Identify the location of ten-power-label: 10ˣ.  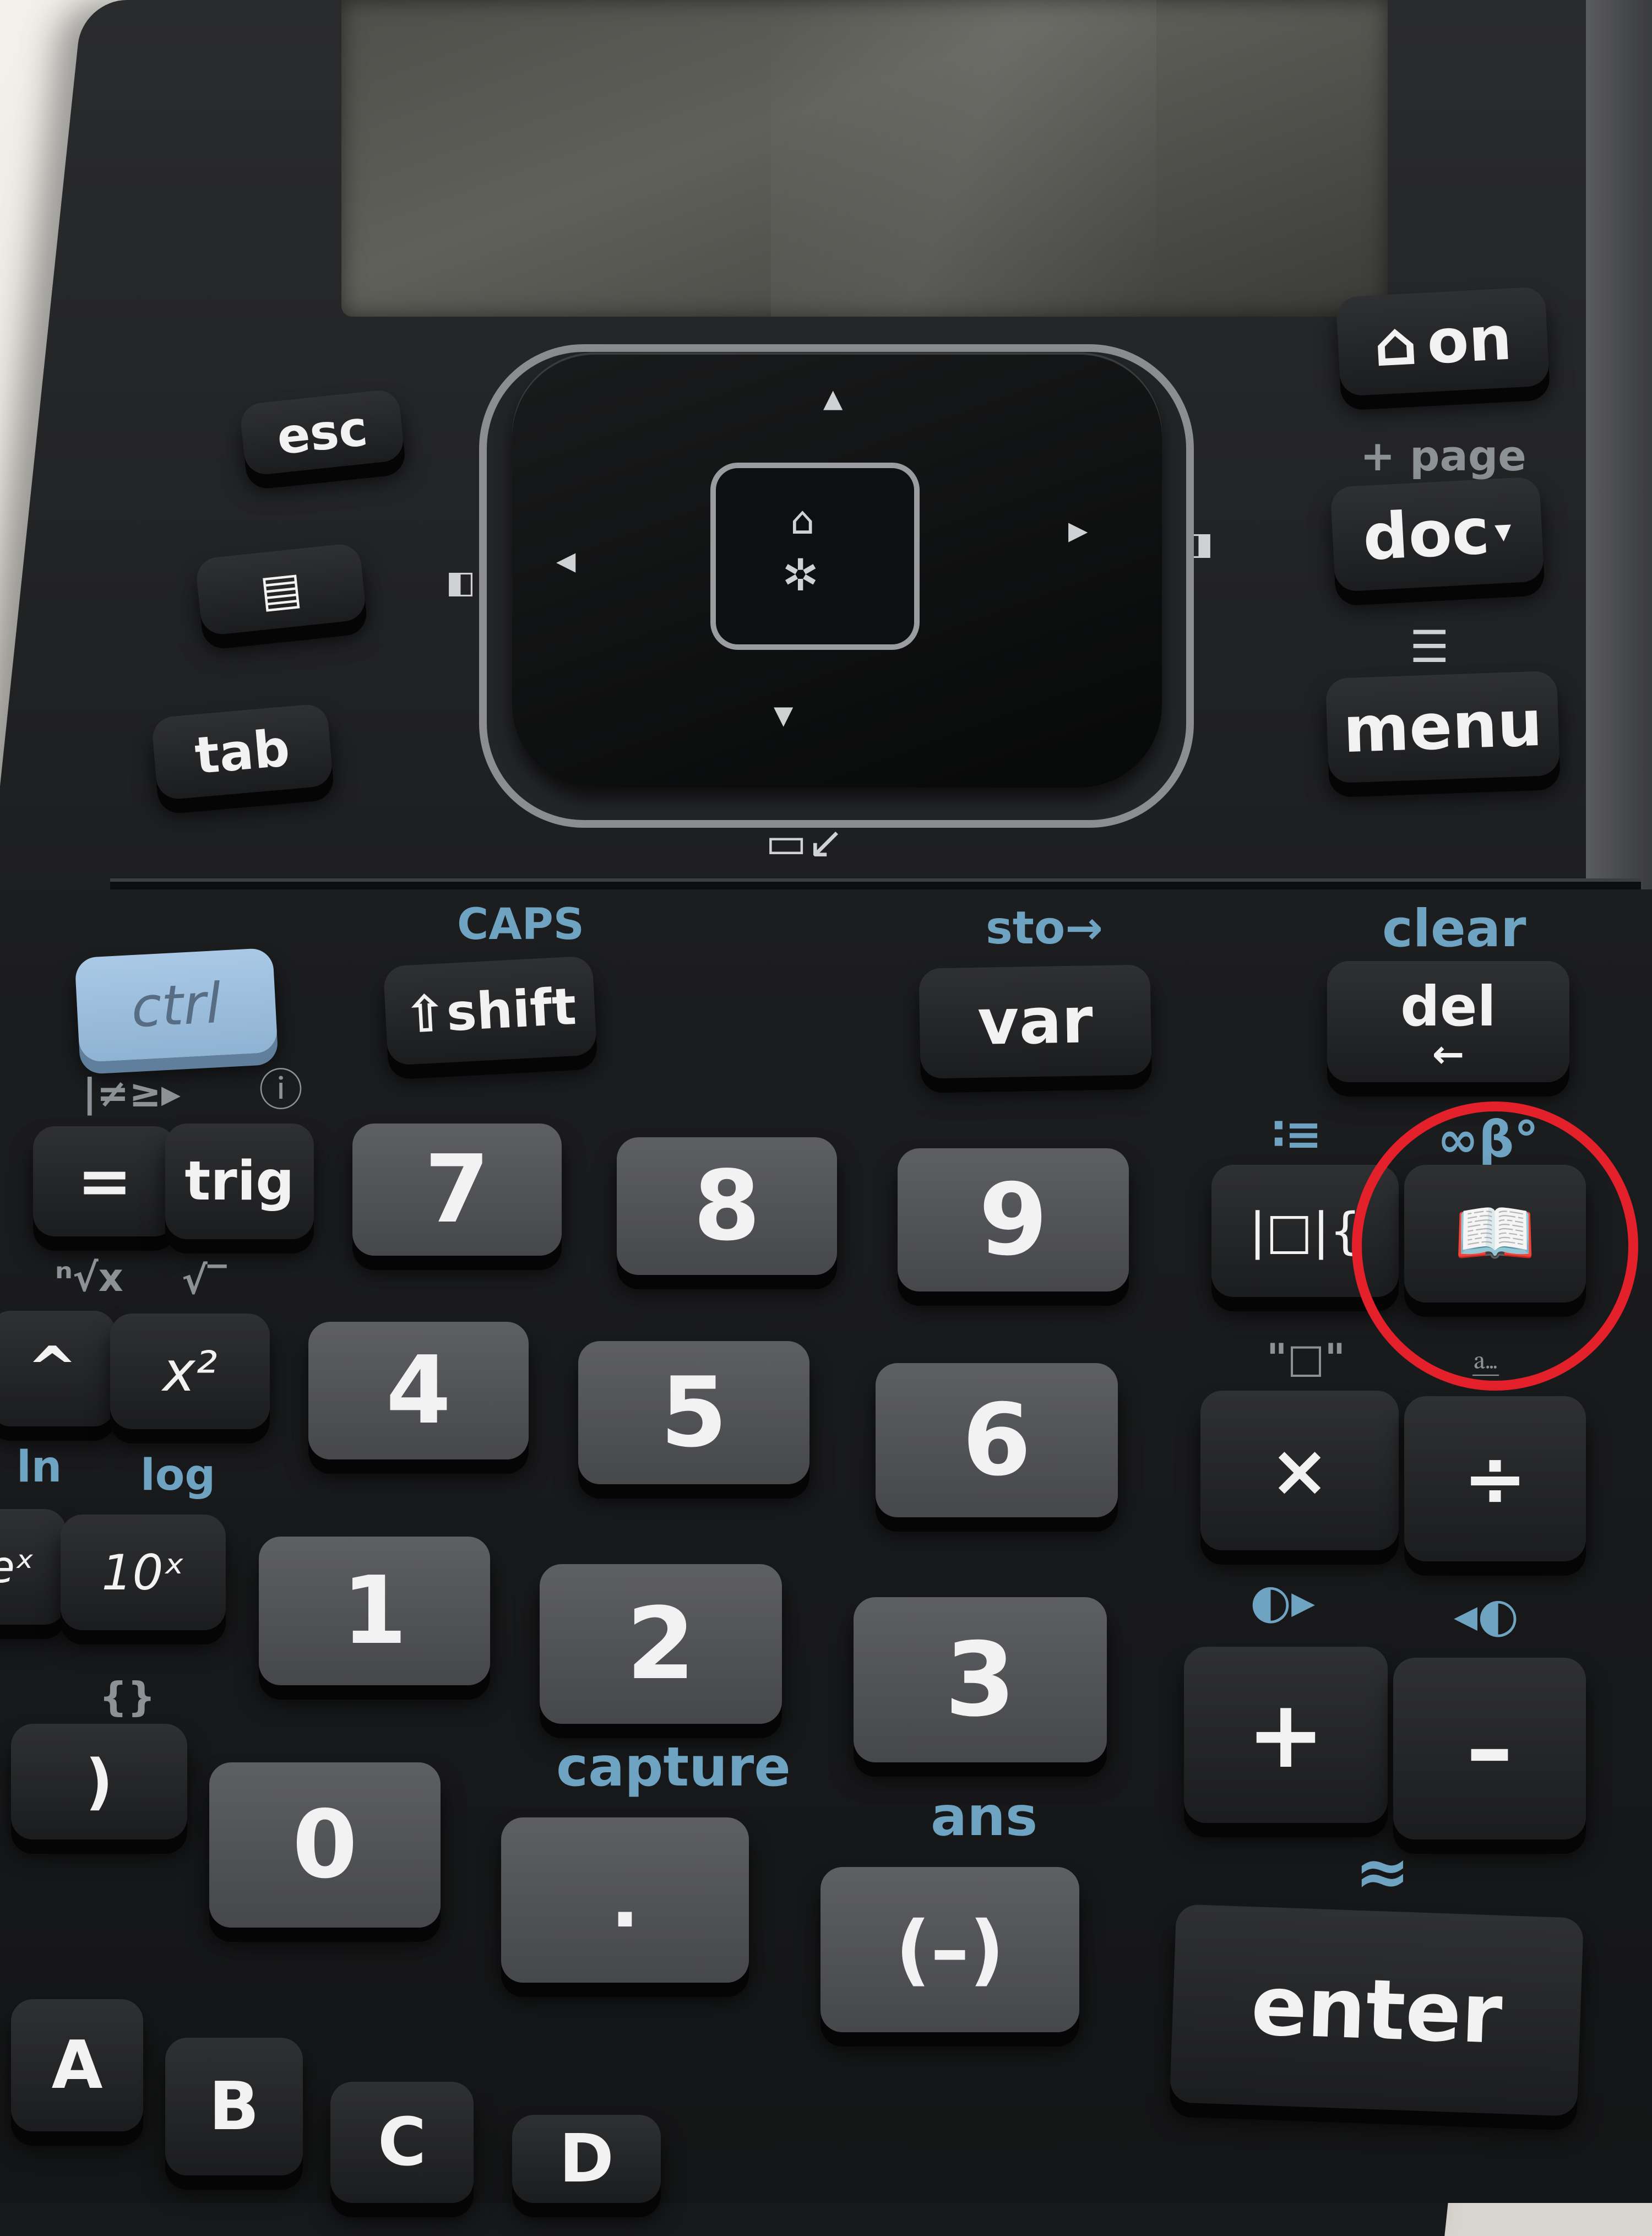
(143, 1573).